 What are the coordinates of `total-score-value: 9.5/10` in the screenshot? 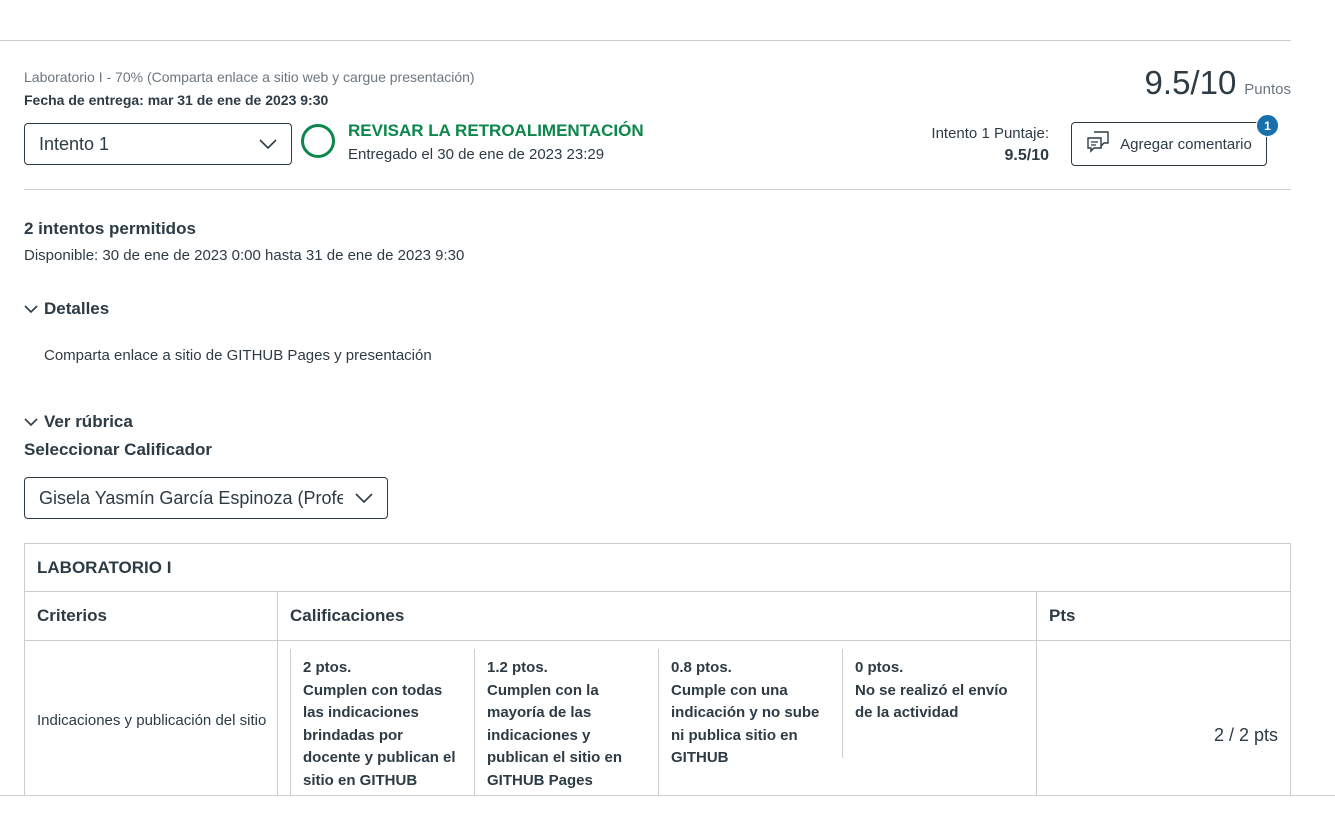 It's located at (1190, 82).